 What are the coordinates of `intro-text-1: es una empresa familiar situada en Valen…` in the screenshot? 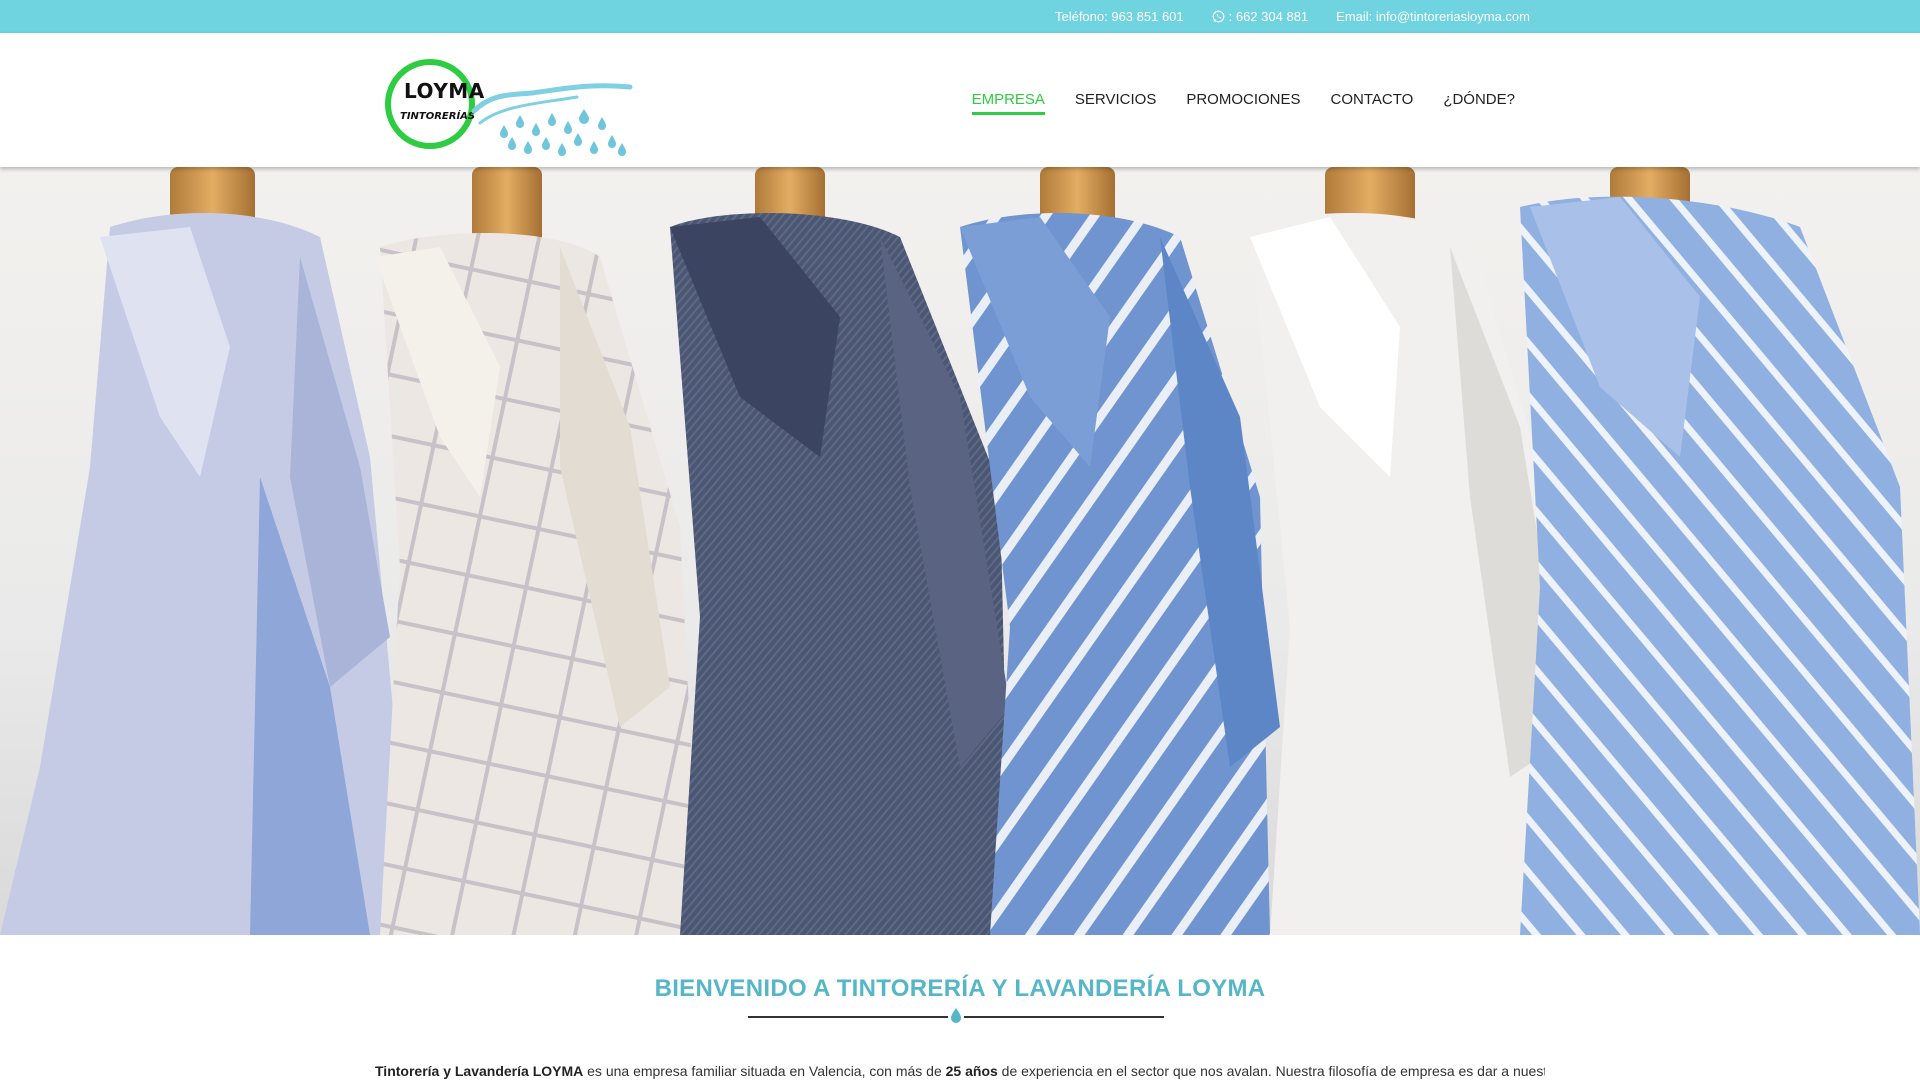 It's located at (764, 1071).